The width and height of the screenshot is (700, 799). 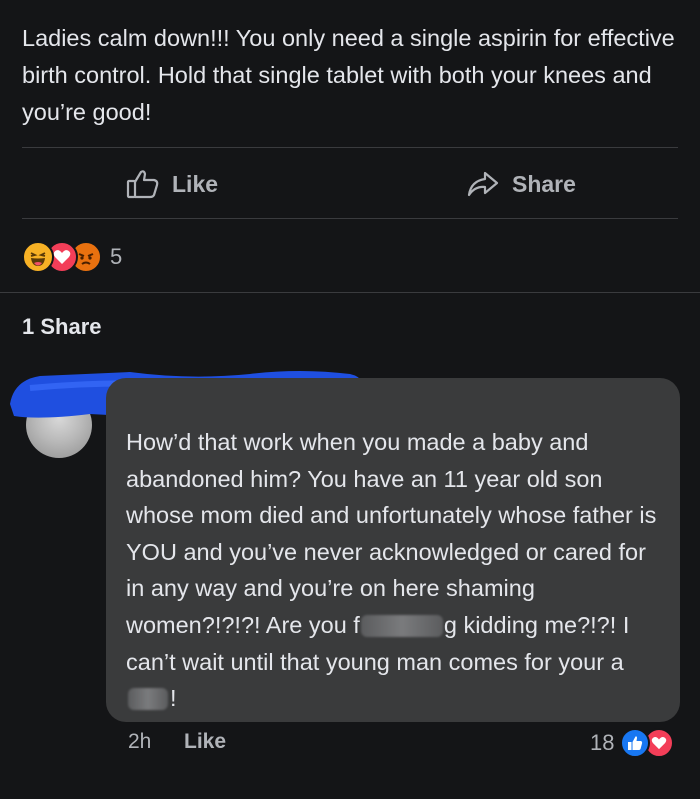 What do you see at coordinates (195, 183) in the screenshot?
I see `like-button-label: Like` at bounding box center [195, 183].